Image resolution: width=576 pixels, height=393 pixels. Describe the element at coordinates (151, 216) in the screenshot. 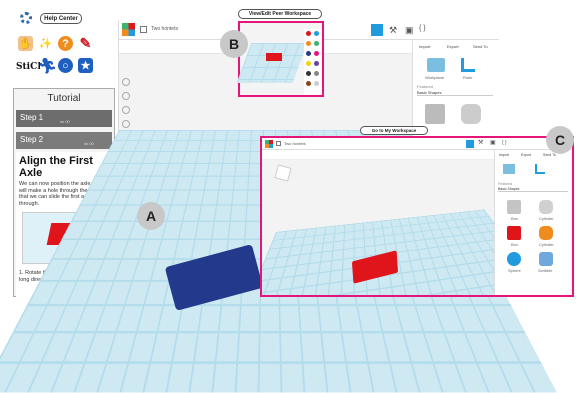

I see `region-label-a: A` at that location.